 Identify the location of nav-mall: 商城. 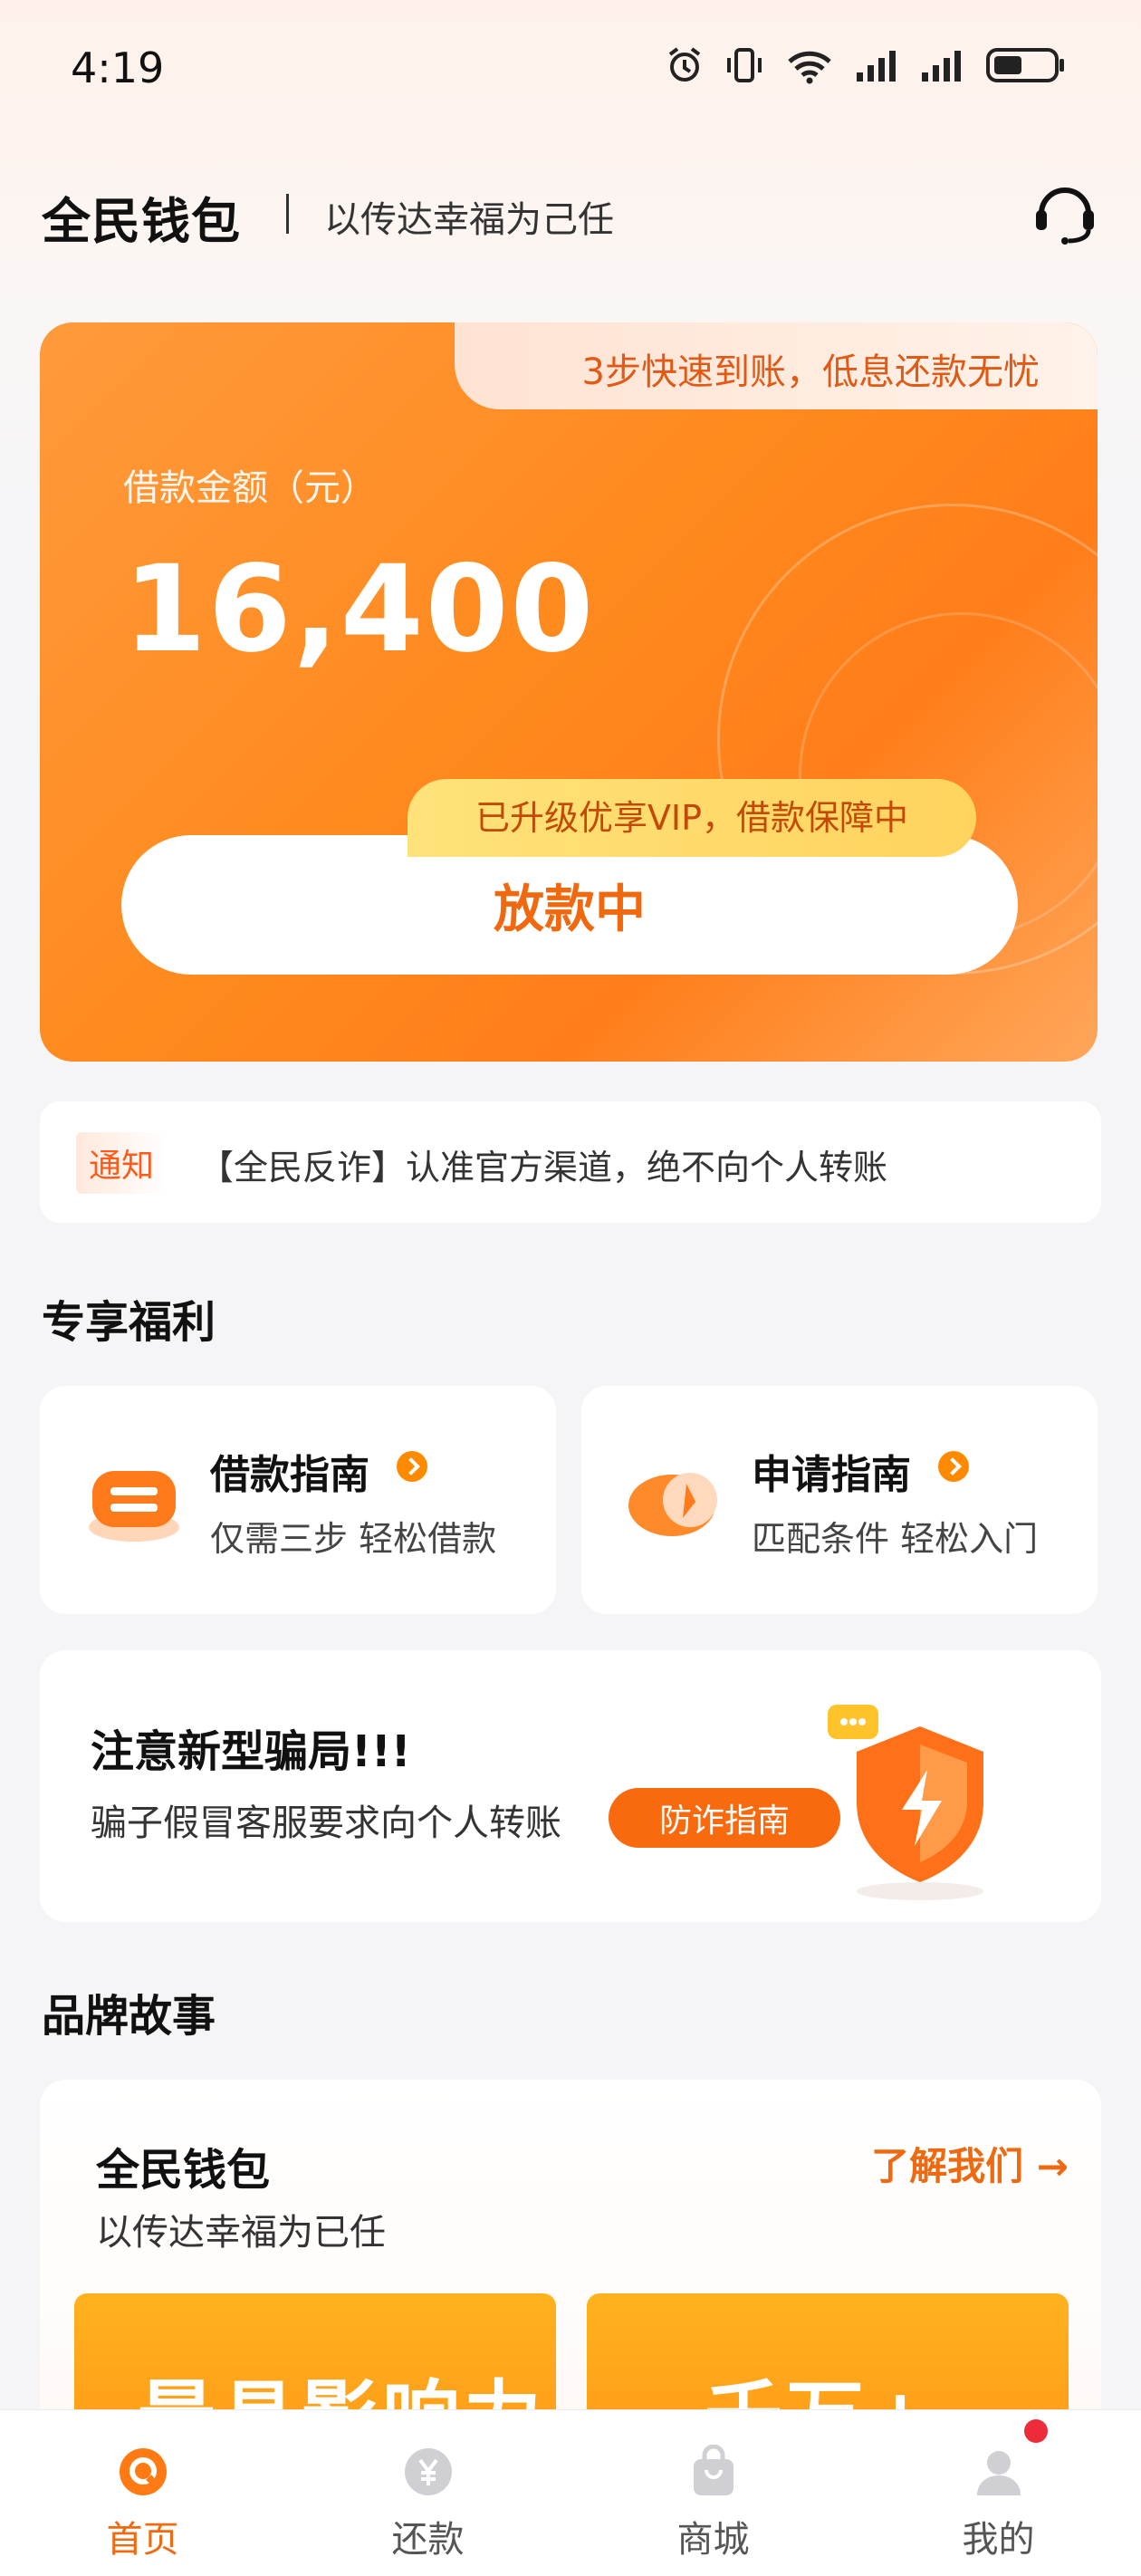
(713, 2493).